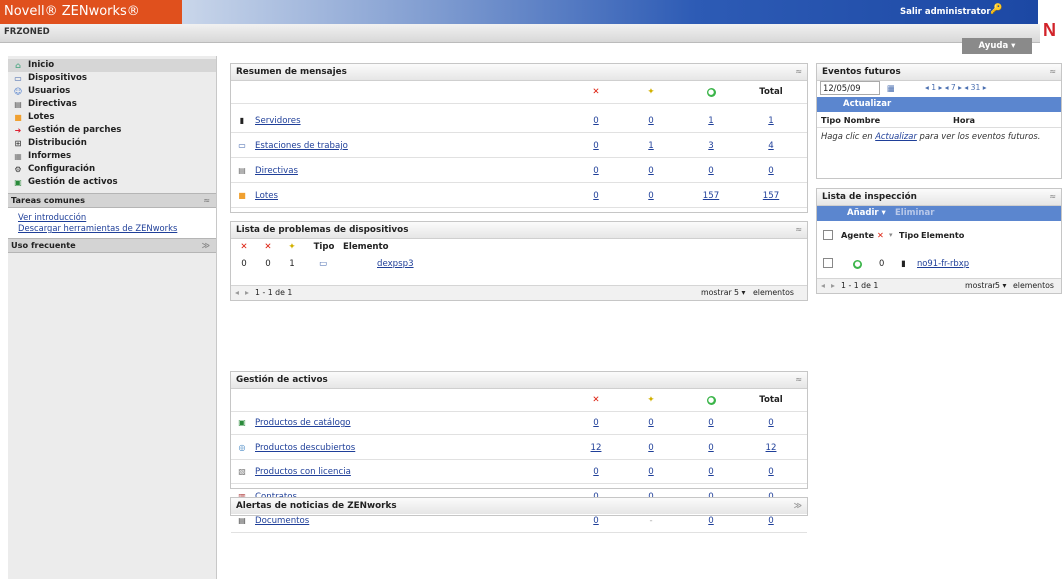  What do you see at coordinates (771, 121) in the screenshot?
I see `total-count: 1` at bounding box center [771, 121].